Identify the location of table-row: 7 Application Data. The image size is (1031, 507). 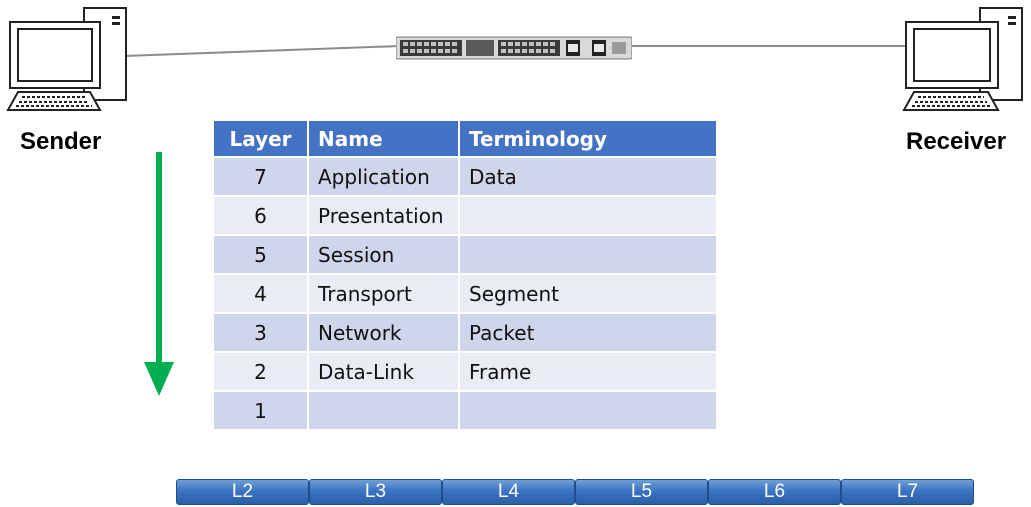
(465, 176).